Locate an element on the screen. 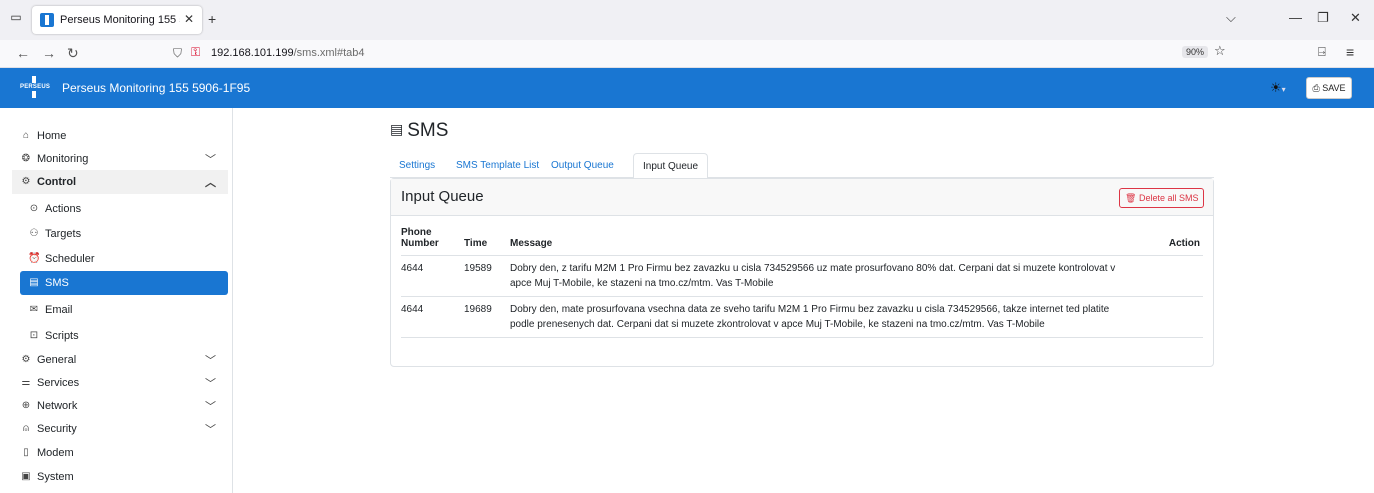 The width and height of the screenshot is (1374, 493). sidebar-item-email: ✉ Email is located at coordinates (124, 310).